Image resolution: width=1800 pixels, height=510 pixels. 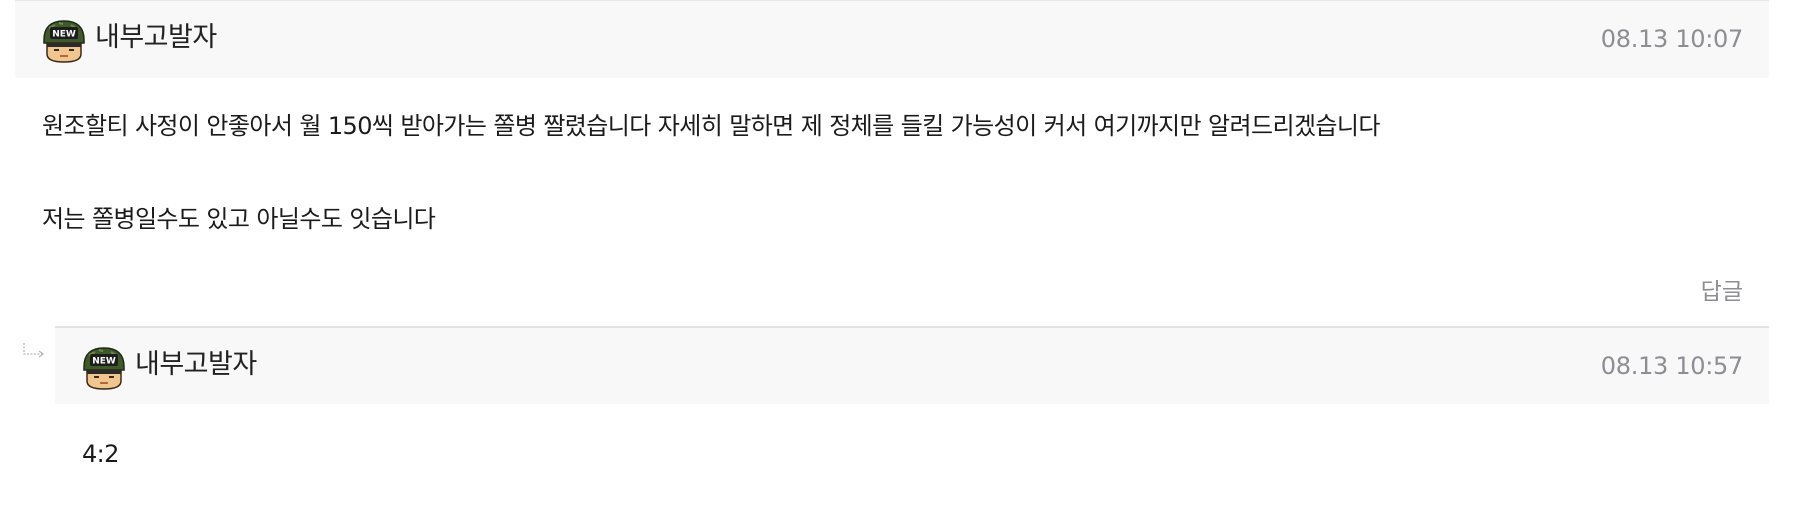 I want to click on comment-timestamp: 08.13 10:07, so click(x=1672, y=39).